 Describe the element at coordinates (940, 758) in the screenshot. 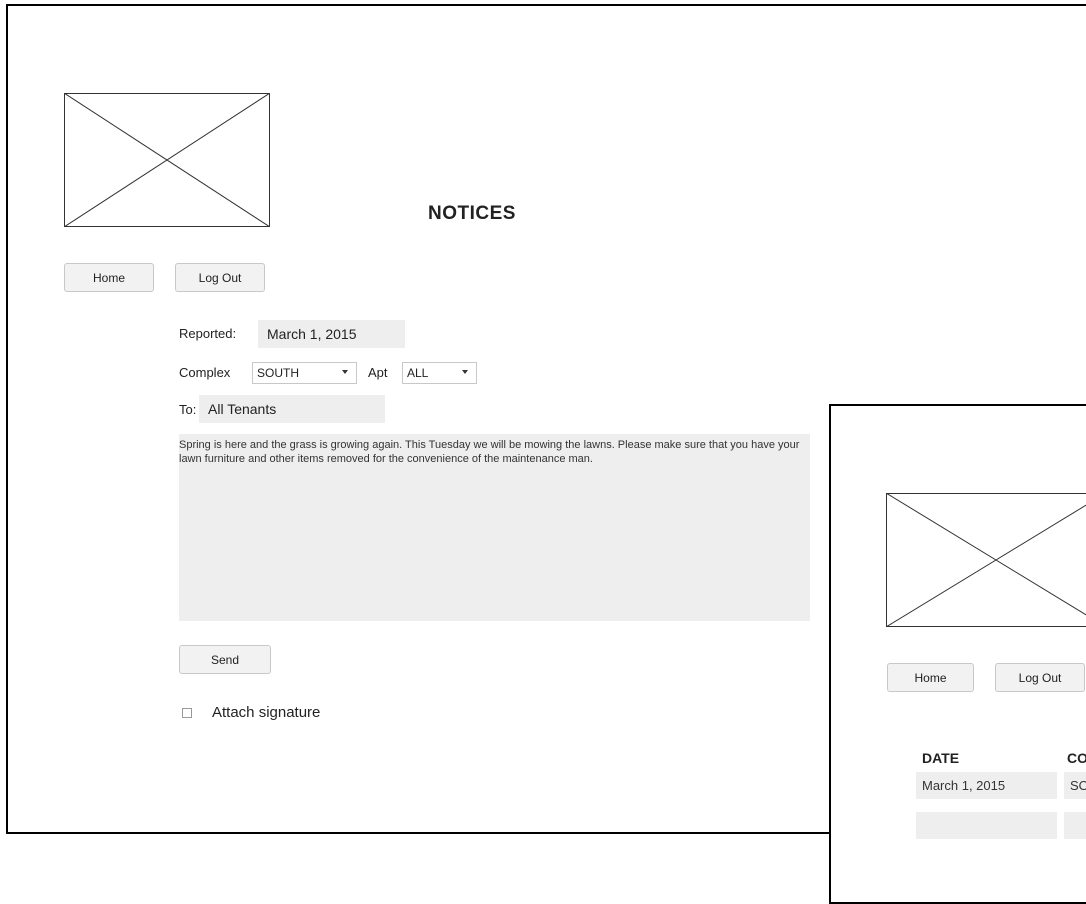

I see `table-header-date: DATE` at that location.